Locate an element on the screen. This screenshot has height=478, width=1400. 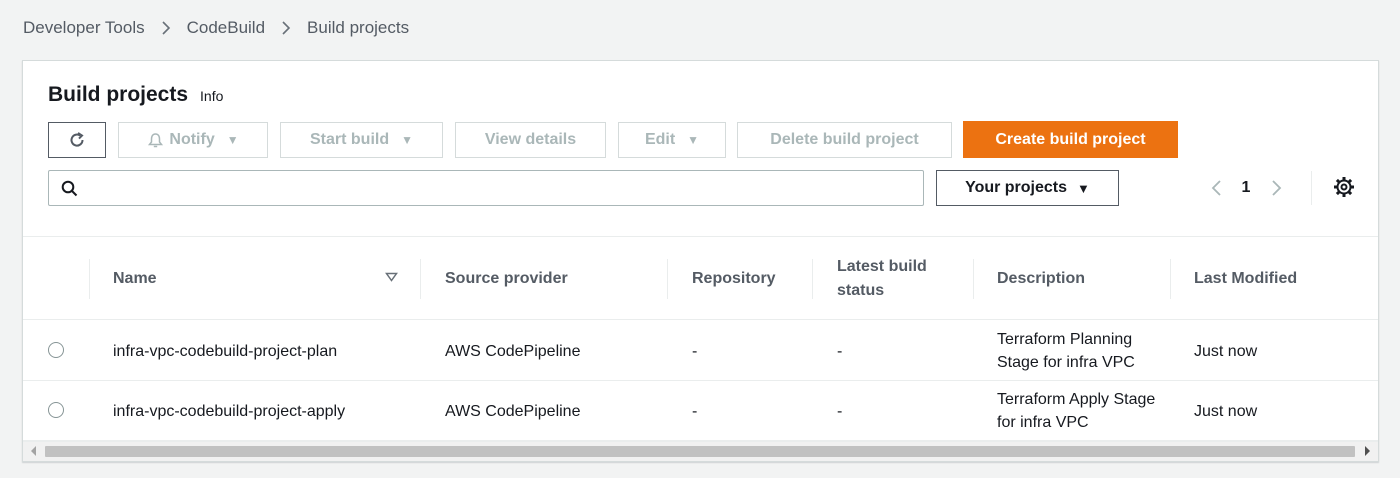
projects-filter-select: Your projects ▼ is located at coordinates (1027, 188).